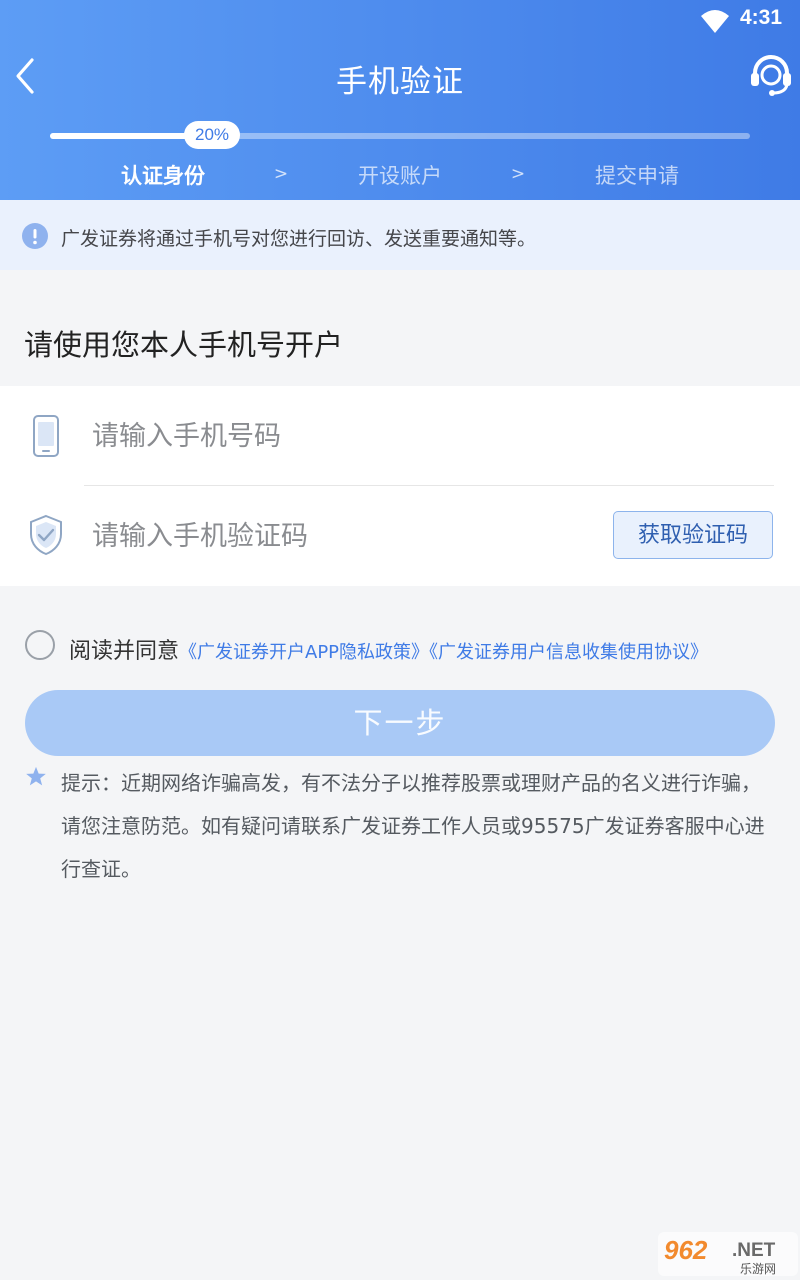 Image resolution: width=800 pixels, height=1280 pixels. I want to click on watermark-suffix: .NET, so click(754, 1250).